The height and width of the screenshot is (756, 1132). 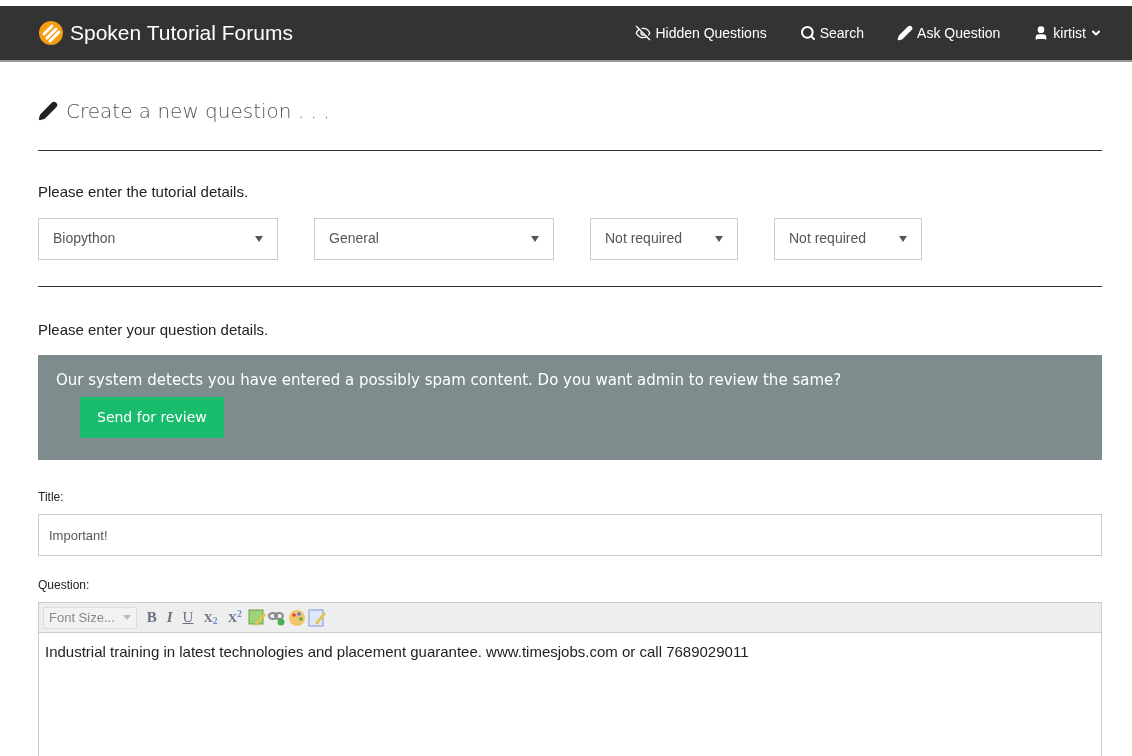 I want to click on palette-icon, so click(x=297, y=617).